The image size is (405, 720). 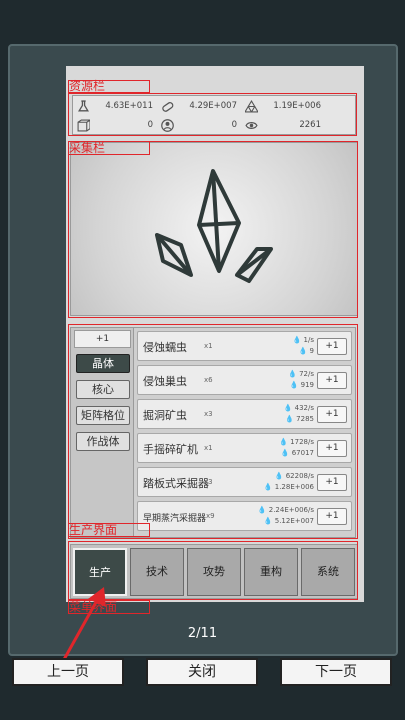 I want to click on annotation-label: 资源栏, so click(x=87, y=86).